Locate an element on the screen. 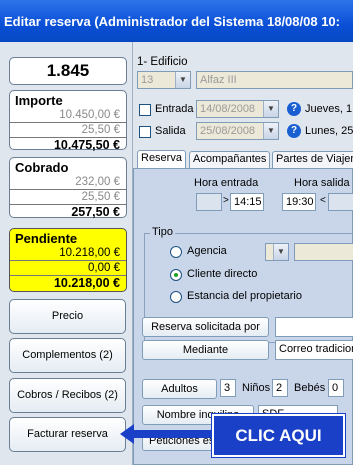 The height and width of the screenshot is (465, 353). ninos-label: Niños is located at coordinates (256, 388).